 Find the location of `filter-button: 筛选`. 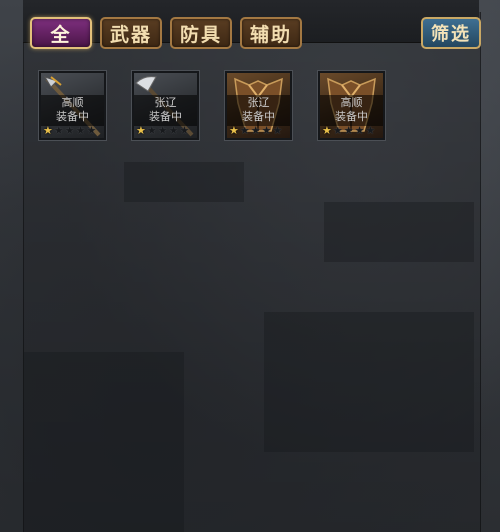

filter-button: 筛选 is located at coordinates (451, 33).